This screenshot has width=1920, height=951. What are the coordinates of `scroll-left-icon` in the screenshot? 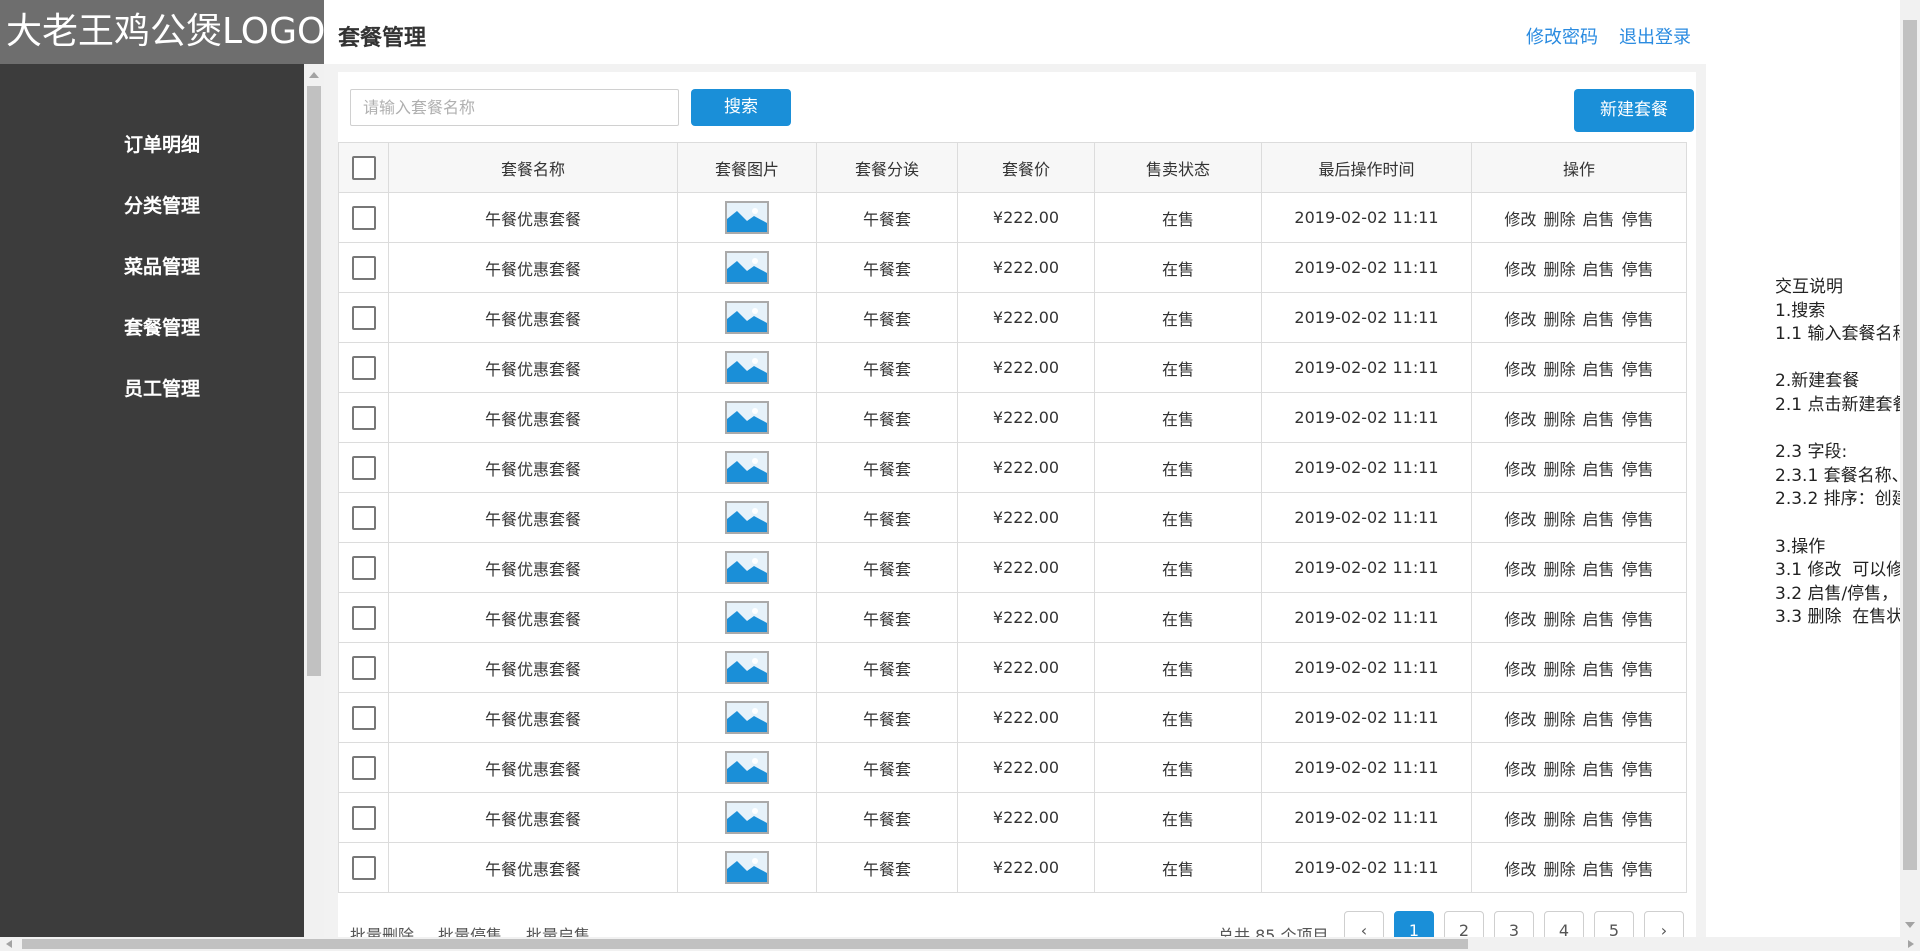 It's located at (9, 944).